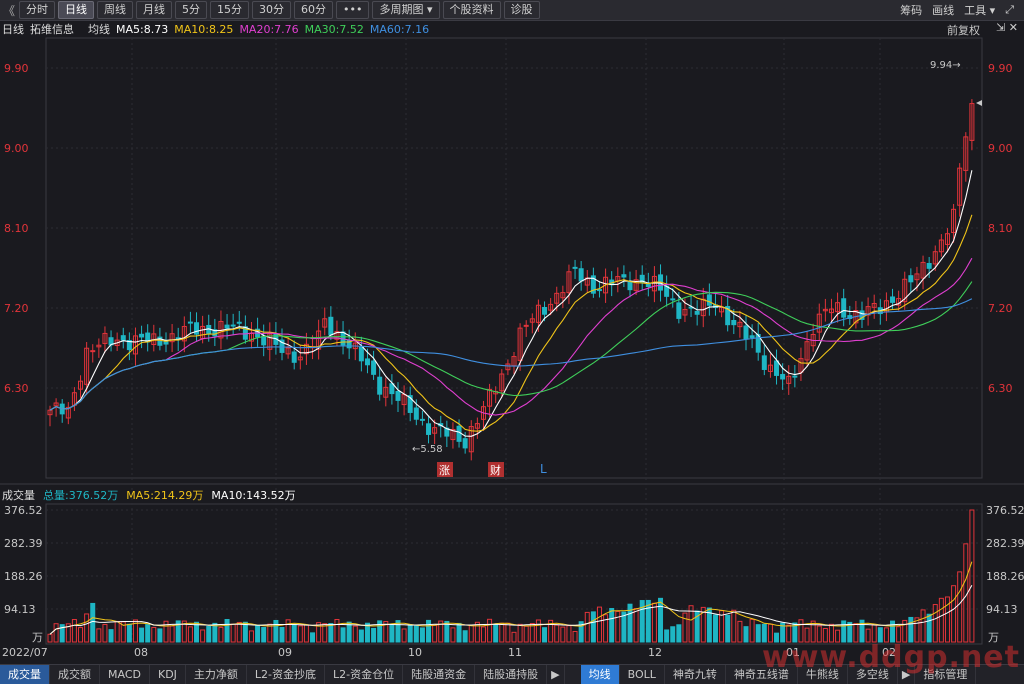 Image resolution: width=1024 pixels, height=684 pixels. Describe the element at coordinates (695, 674) in the screenshot. I see `tab-td9: 神奇九转` at that location.